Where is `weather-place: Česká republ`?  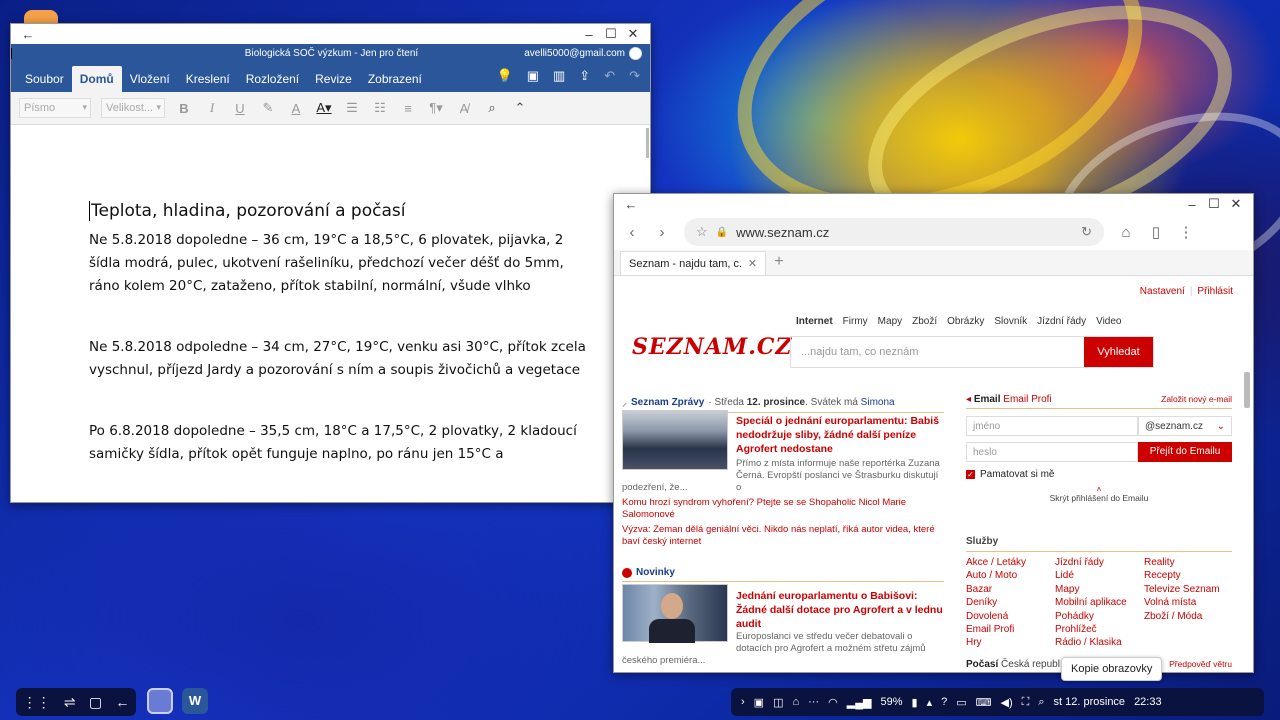 weather-place: Česká republ is located at coordinates (1030, 664).